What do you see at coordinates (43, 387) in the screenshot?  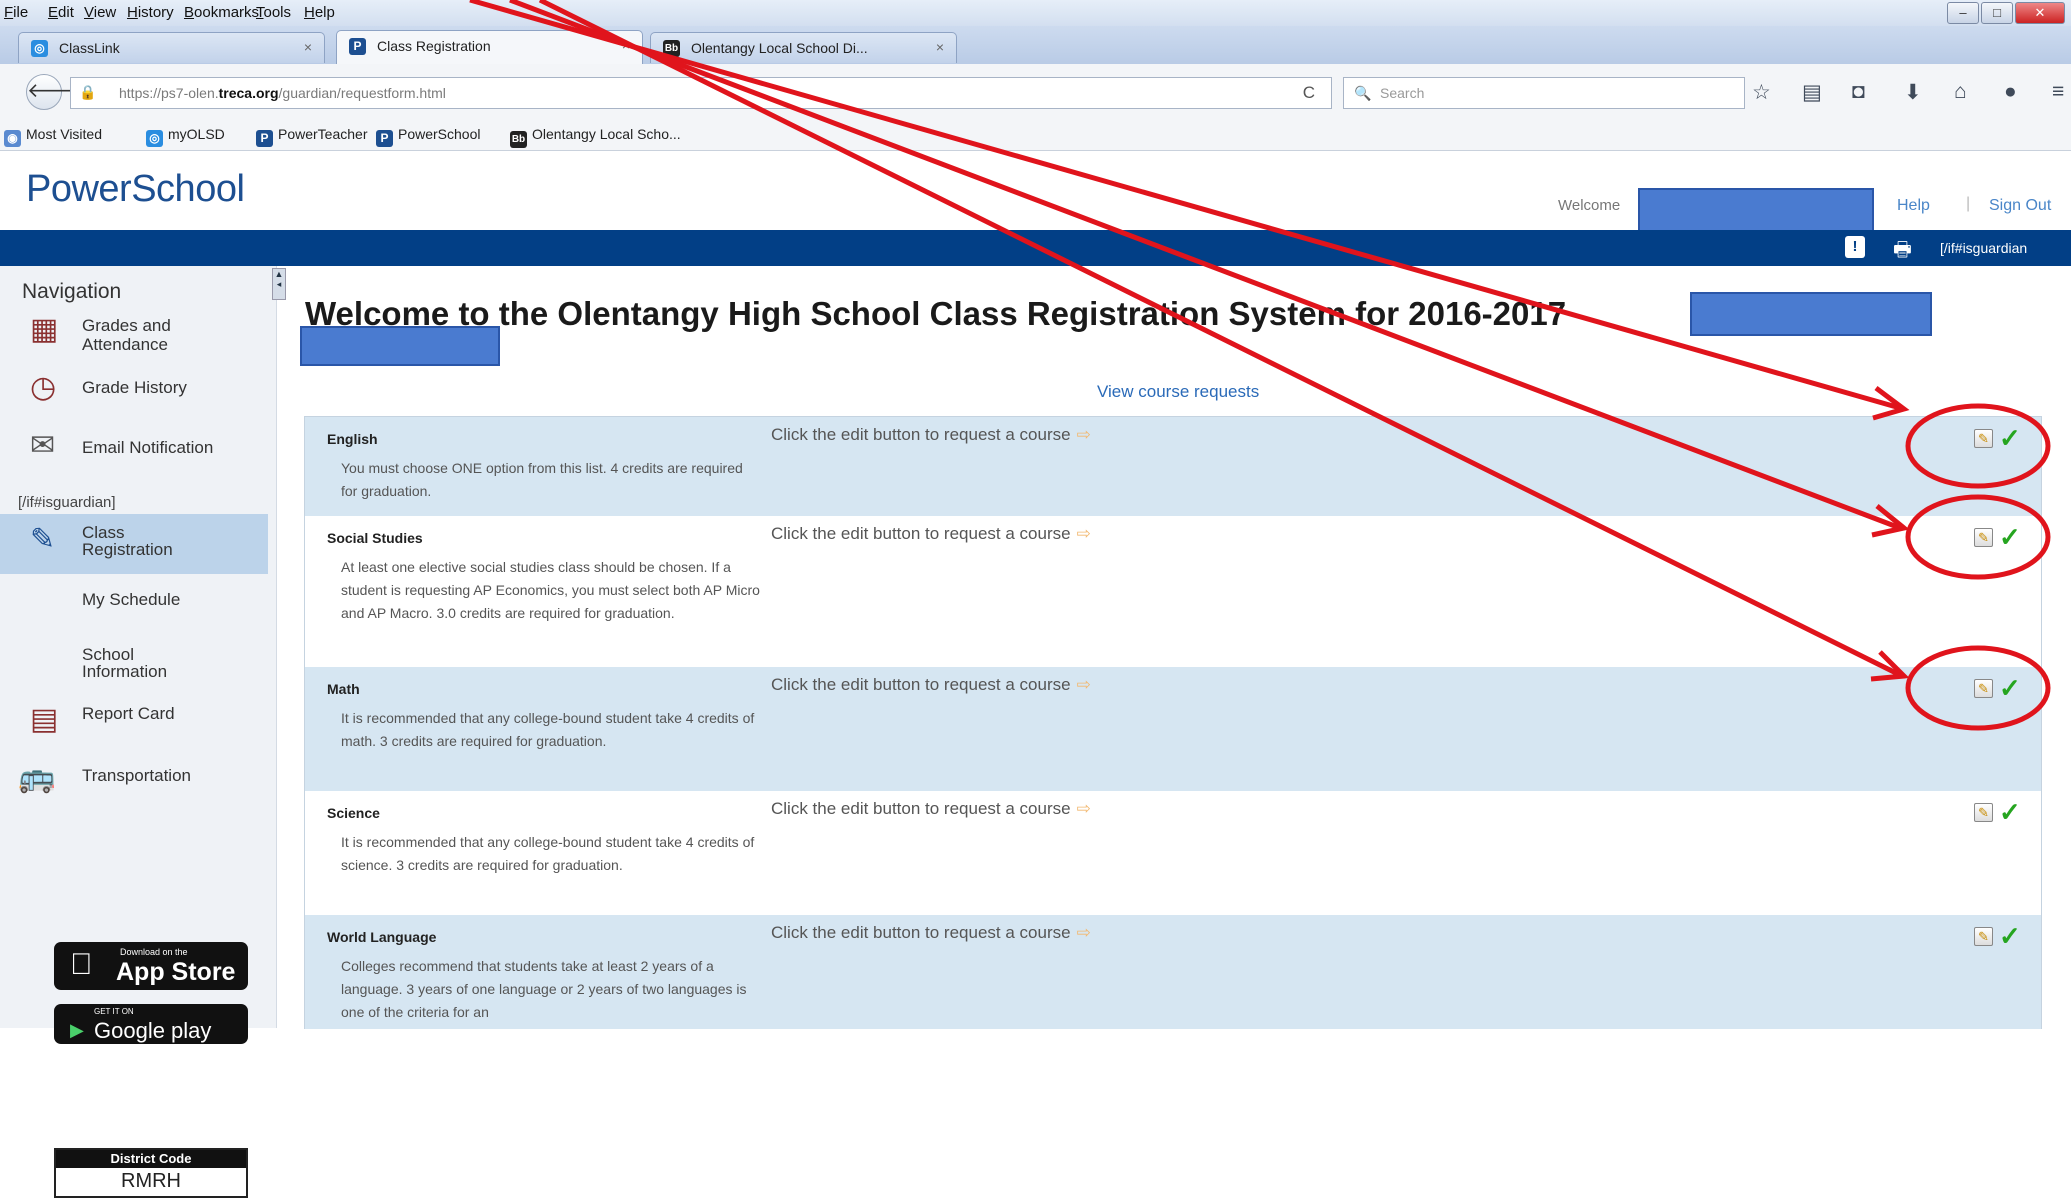 I see `grade-history-icon: ◷` at bounding box center [43, 387].